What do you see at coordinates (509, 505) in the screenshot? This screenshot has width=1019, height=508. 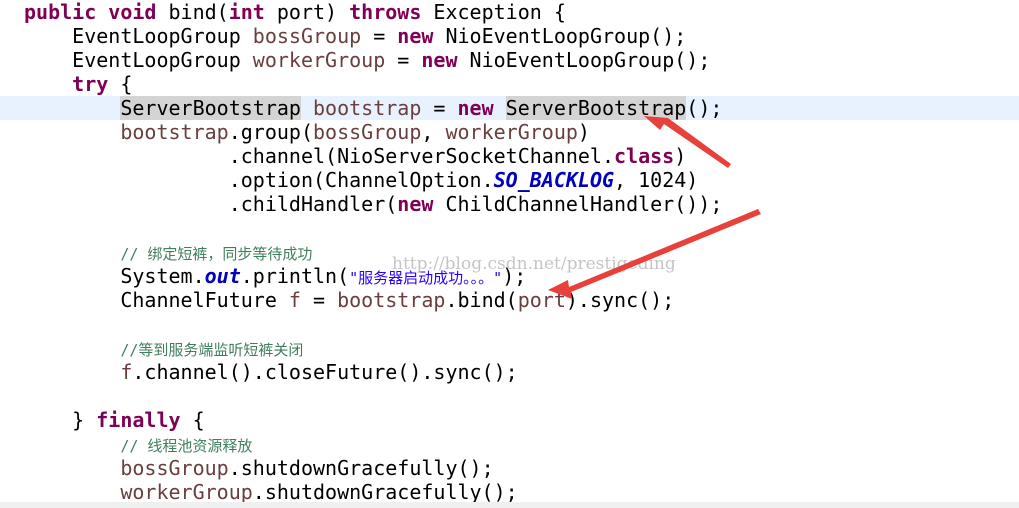 I see `horizontal-scrollbar` at bounding box center [509, 505].